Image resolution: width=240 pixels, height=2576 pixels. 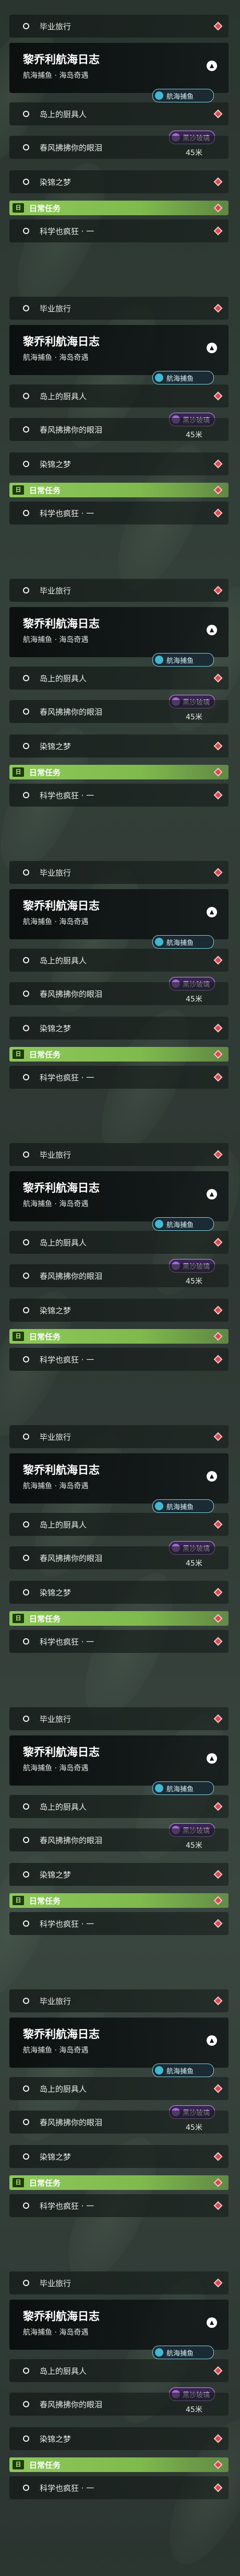 What do you see at coordinates (61, 1470) in the screenshot?
I see `quest-title: 黎乔利航海日志` at bounding box center [61, 1470].